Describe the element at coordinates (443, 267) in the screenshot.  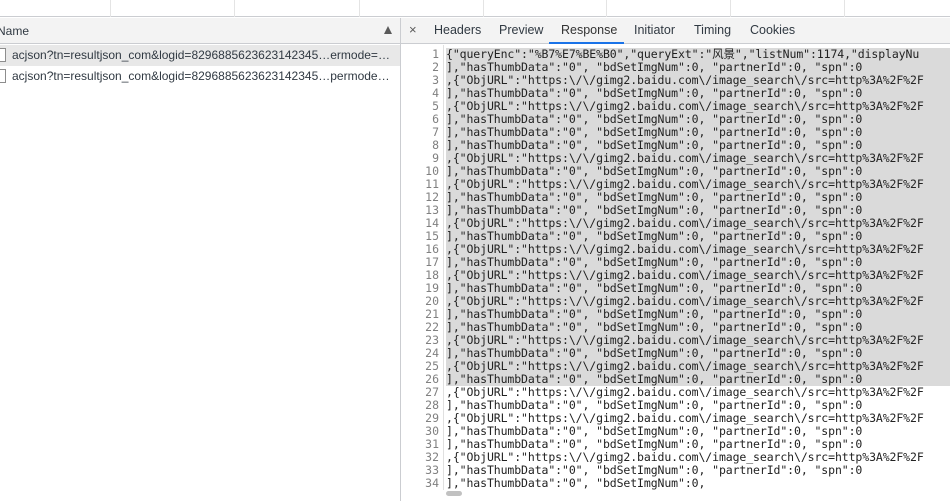
I see `line-number-gutter-border` at that location.